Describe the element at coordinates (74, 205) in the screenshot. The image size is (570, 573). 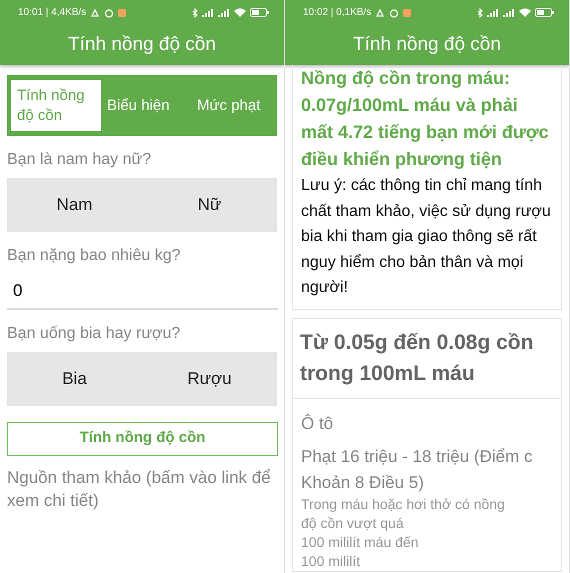
I see `choice-option: Nam` at that location.